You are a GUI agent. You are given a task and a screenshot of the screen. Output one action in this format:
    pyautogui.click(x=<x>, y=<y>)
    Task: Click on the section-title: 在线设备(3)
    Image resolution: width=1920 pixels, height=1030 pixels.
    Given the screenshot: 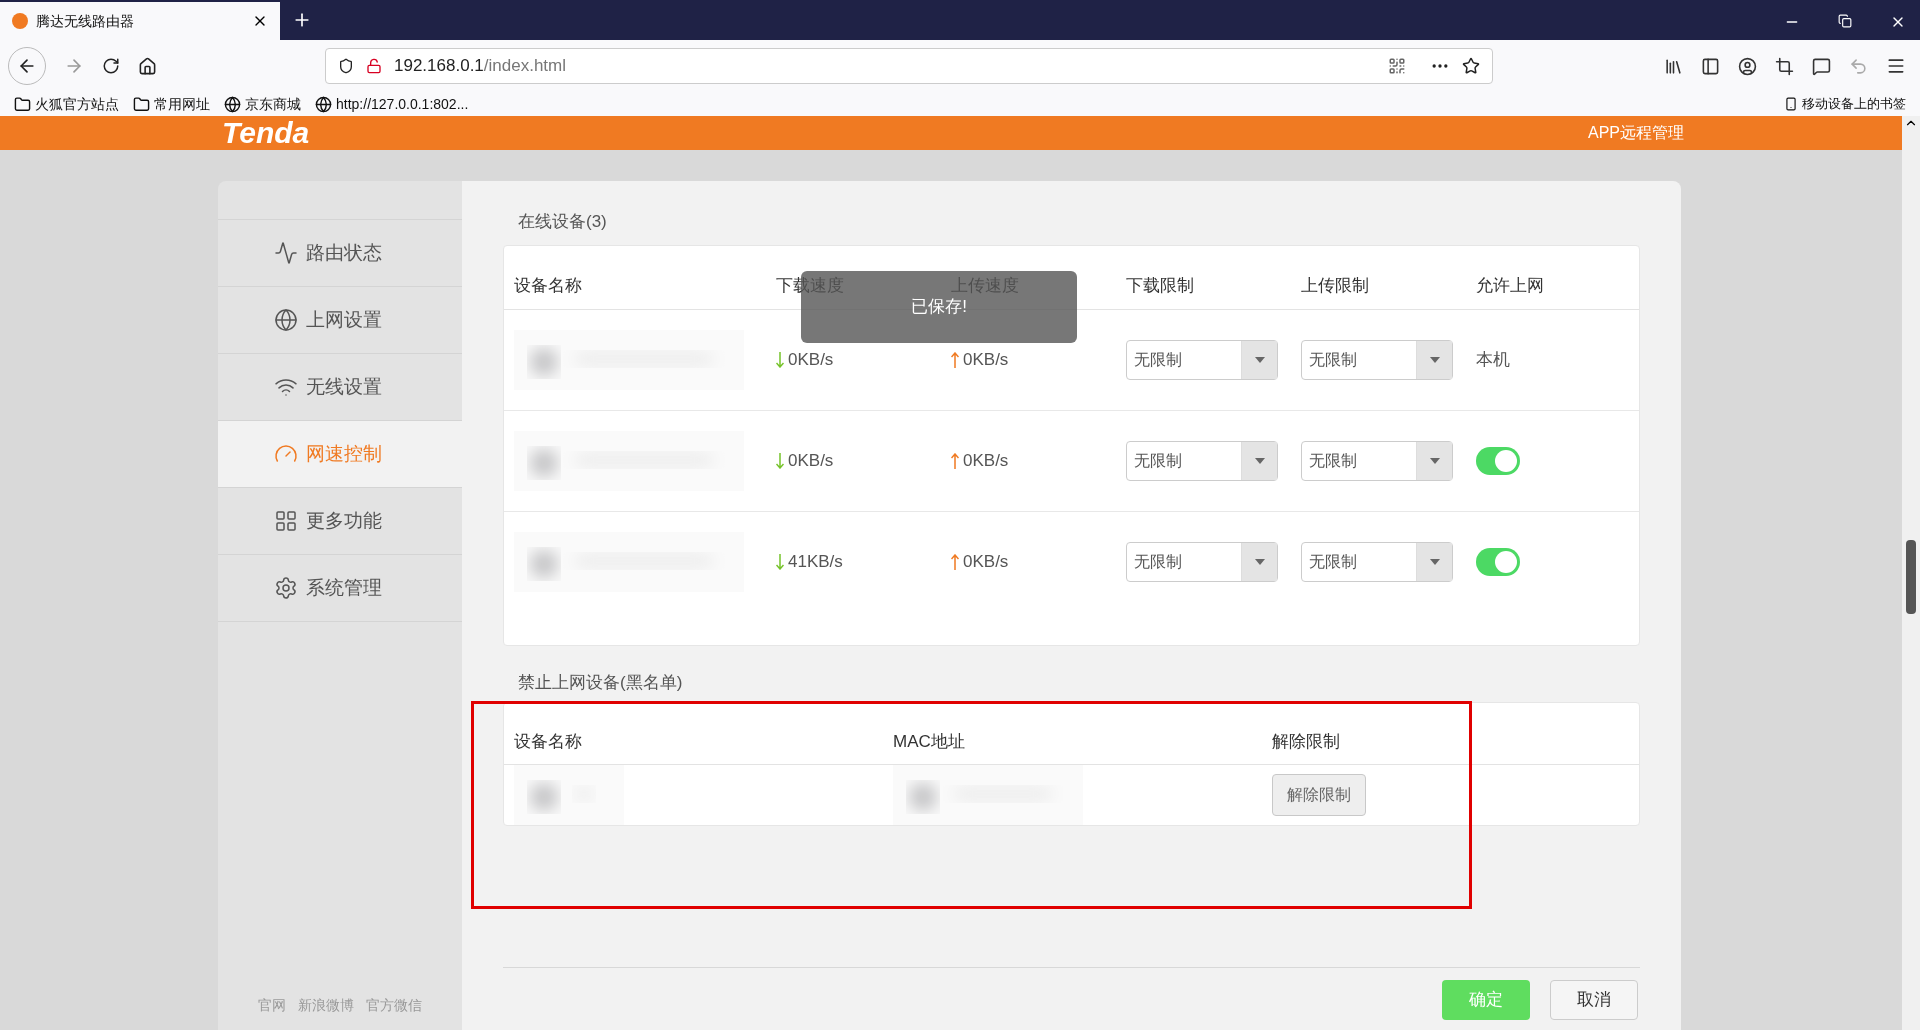 What is the action you would take?
    pyautogui.click(x=562, y=222)
    